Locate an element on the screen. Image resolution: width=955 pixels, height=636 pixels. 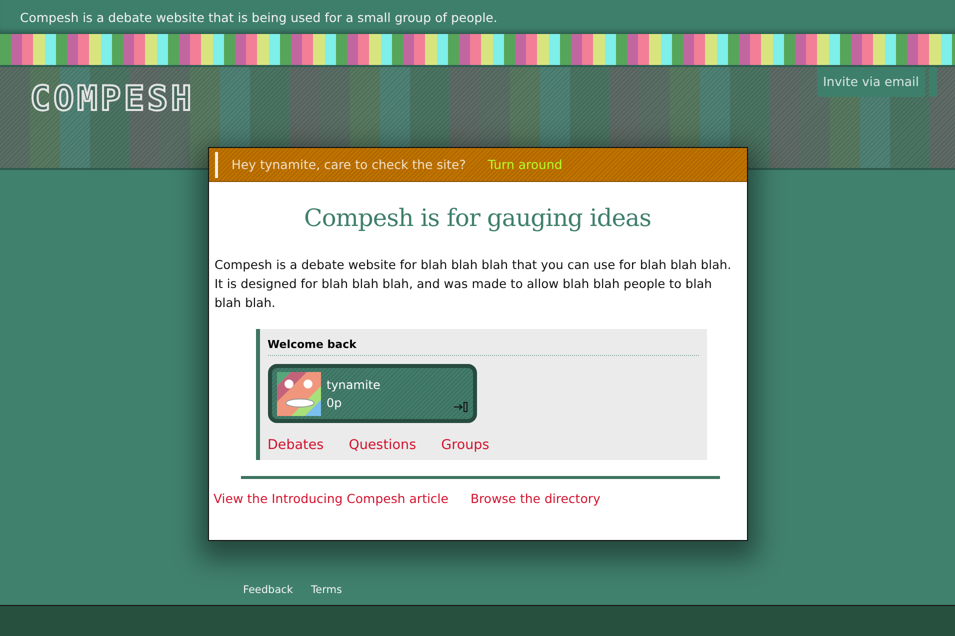
invite-button: Invite via email is located at coordinates (870, 82).